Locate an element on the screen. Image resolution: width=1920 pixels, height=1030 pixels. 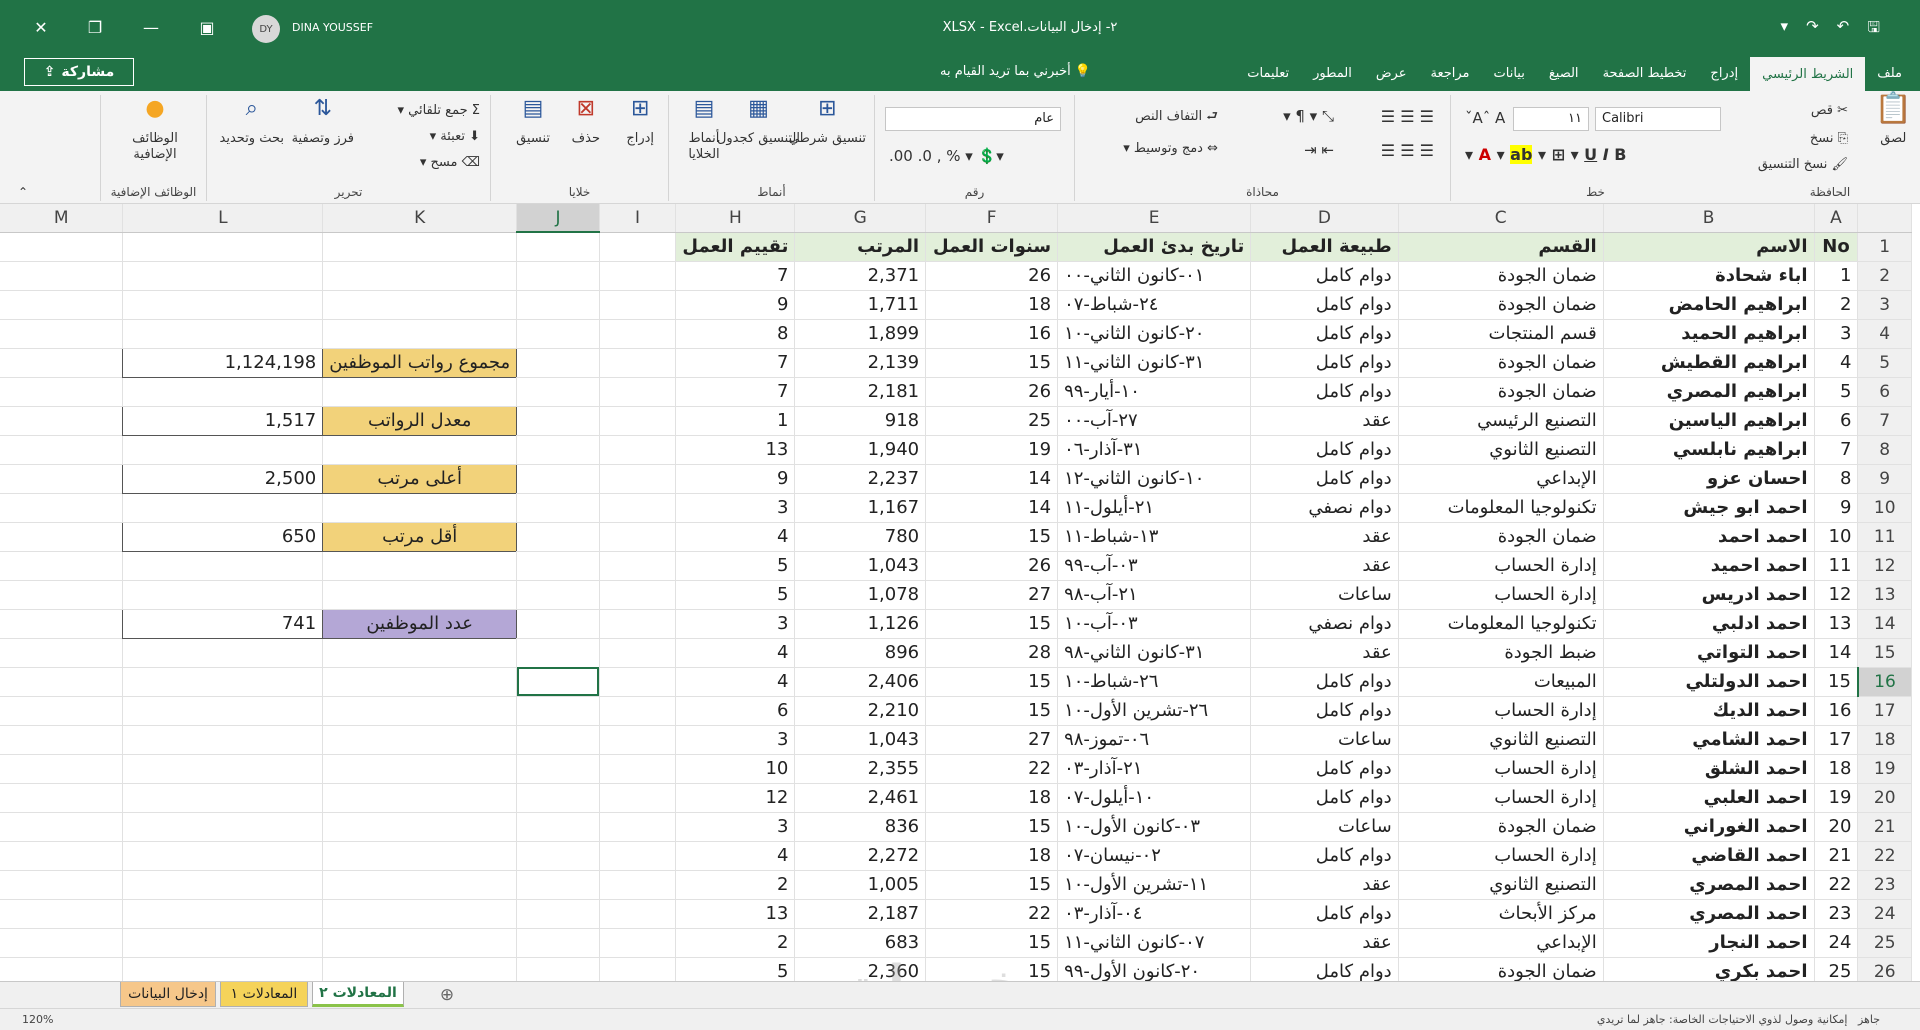
cell-dept: تكنولوجيا المعلومات is located at coordinates (1501, 508).